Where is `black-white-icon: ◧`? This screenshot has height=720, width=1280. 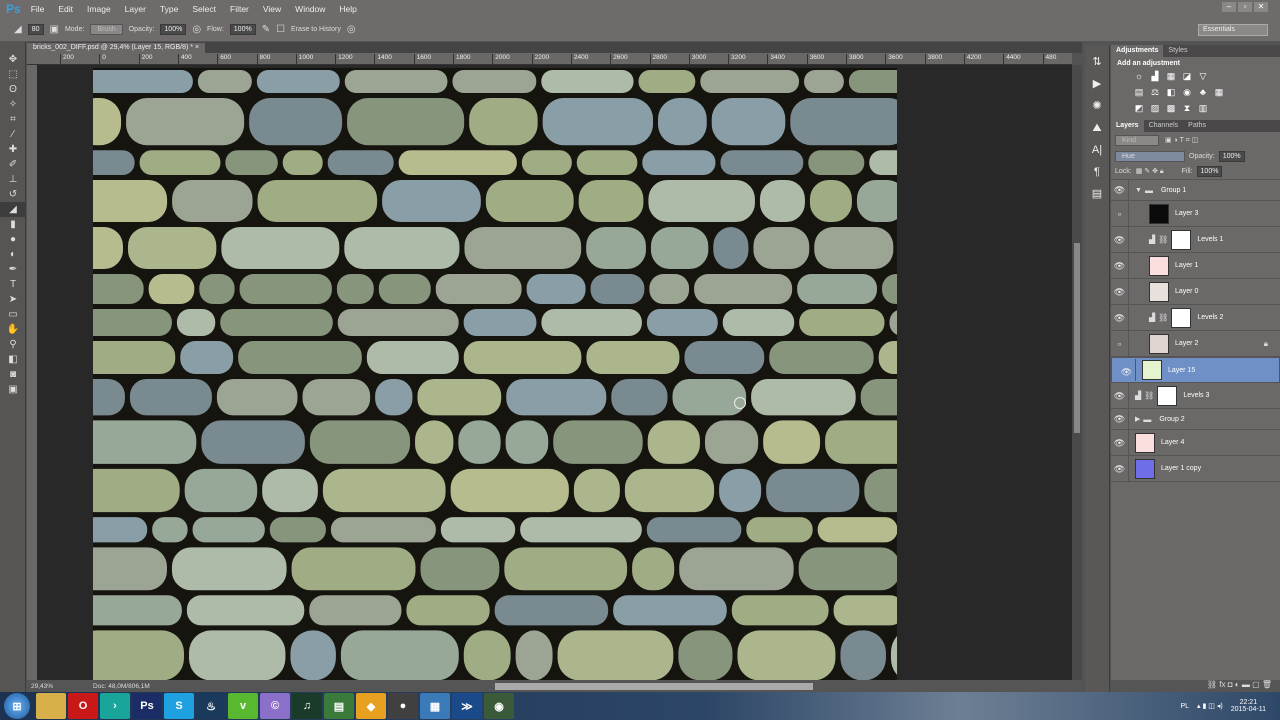 black-white-icon: ◧ is located at coordinates (1171, 92).